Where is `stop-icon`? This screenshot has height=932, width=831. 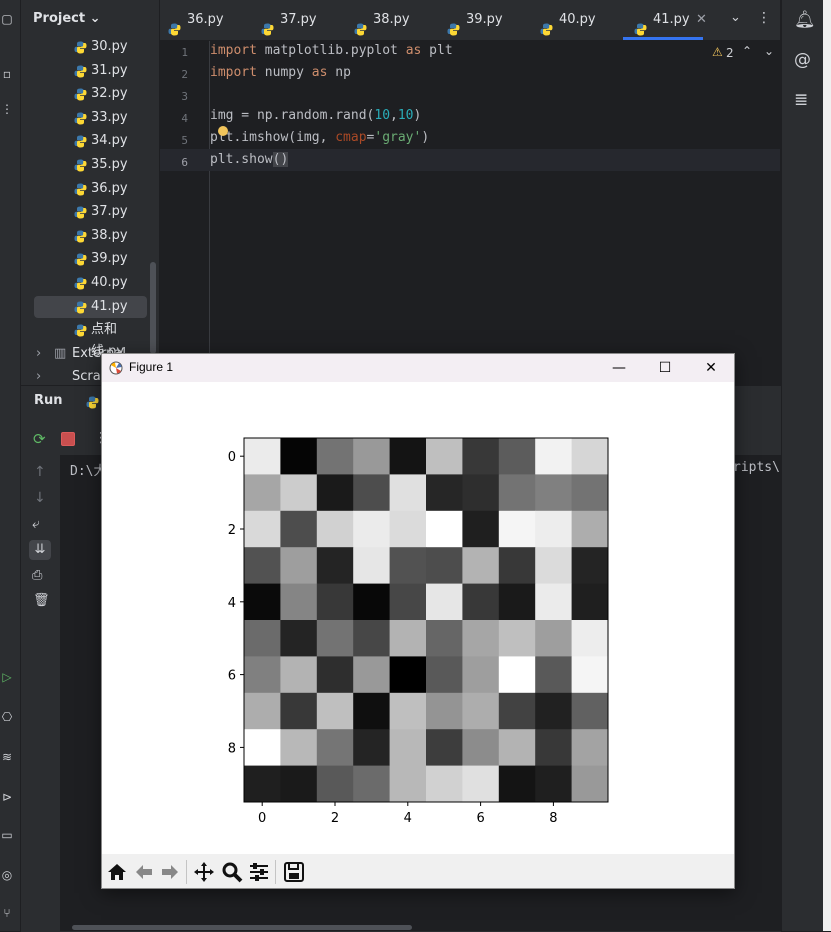
stop-icon is located at coordinates (68, 439).